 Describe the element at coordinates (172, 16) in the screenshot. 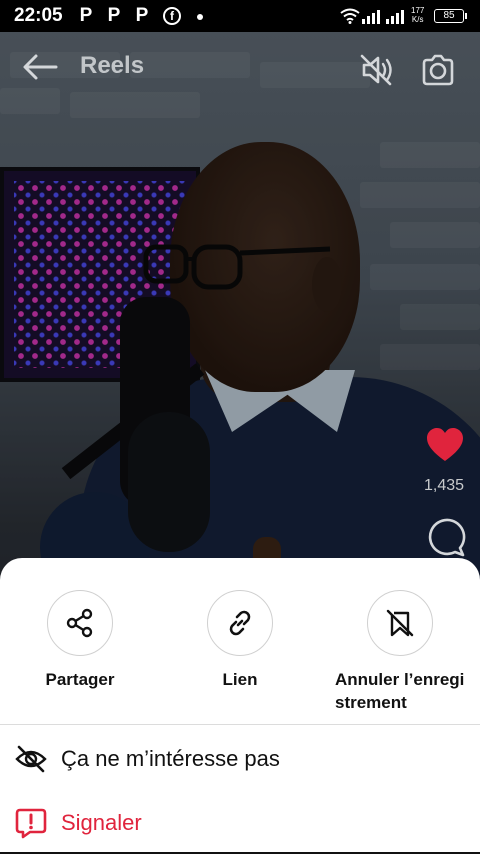

I see `facebook-notification-icon: f` at that location.